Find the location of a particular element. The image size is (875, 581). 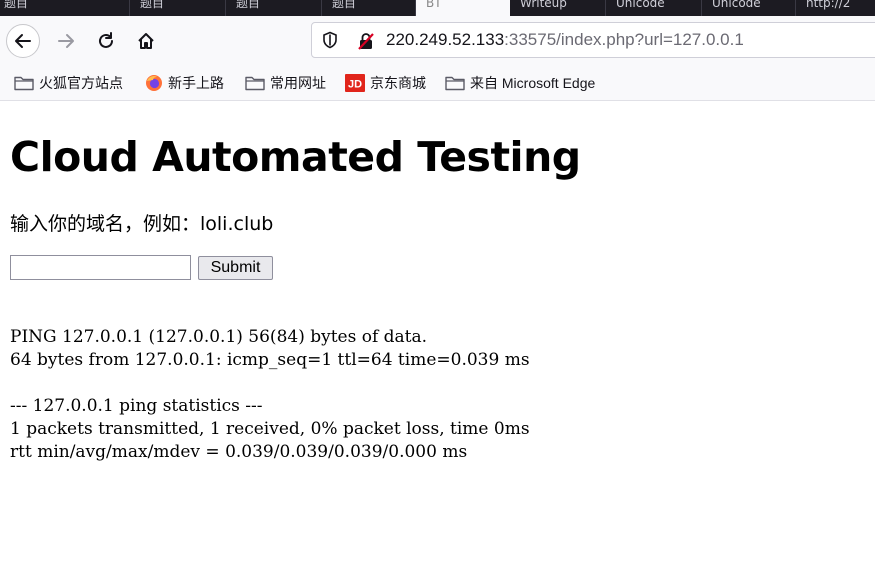

arrow-left-icon is located at coordinates (23, 41).